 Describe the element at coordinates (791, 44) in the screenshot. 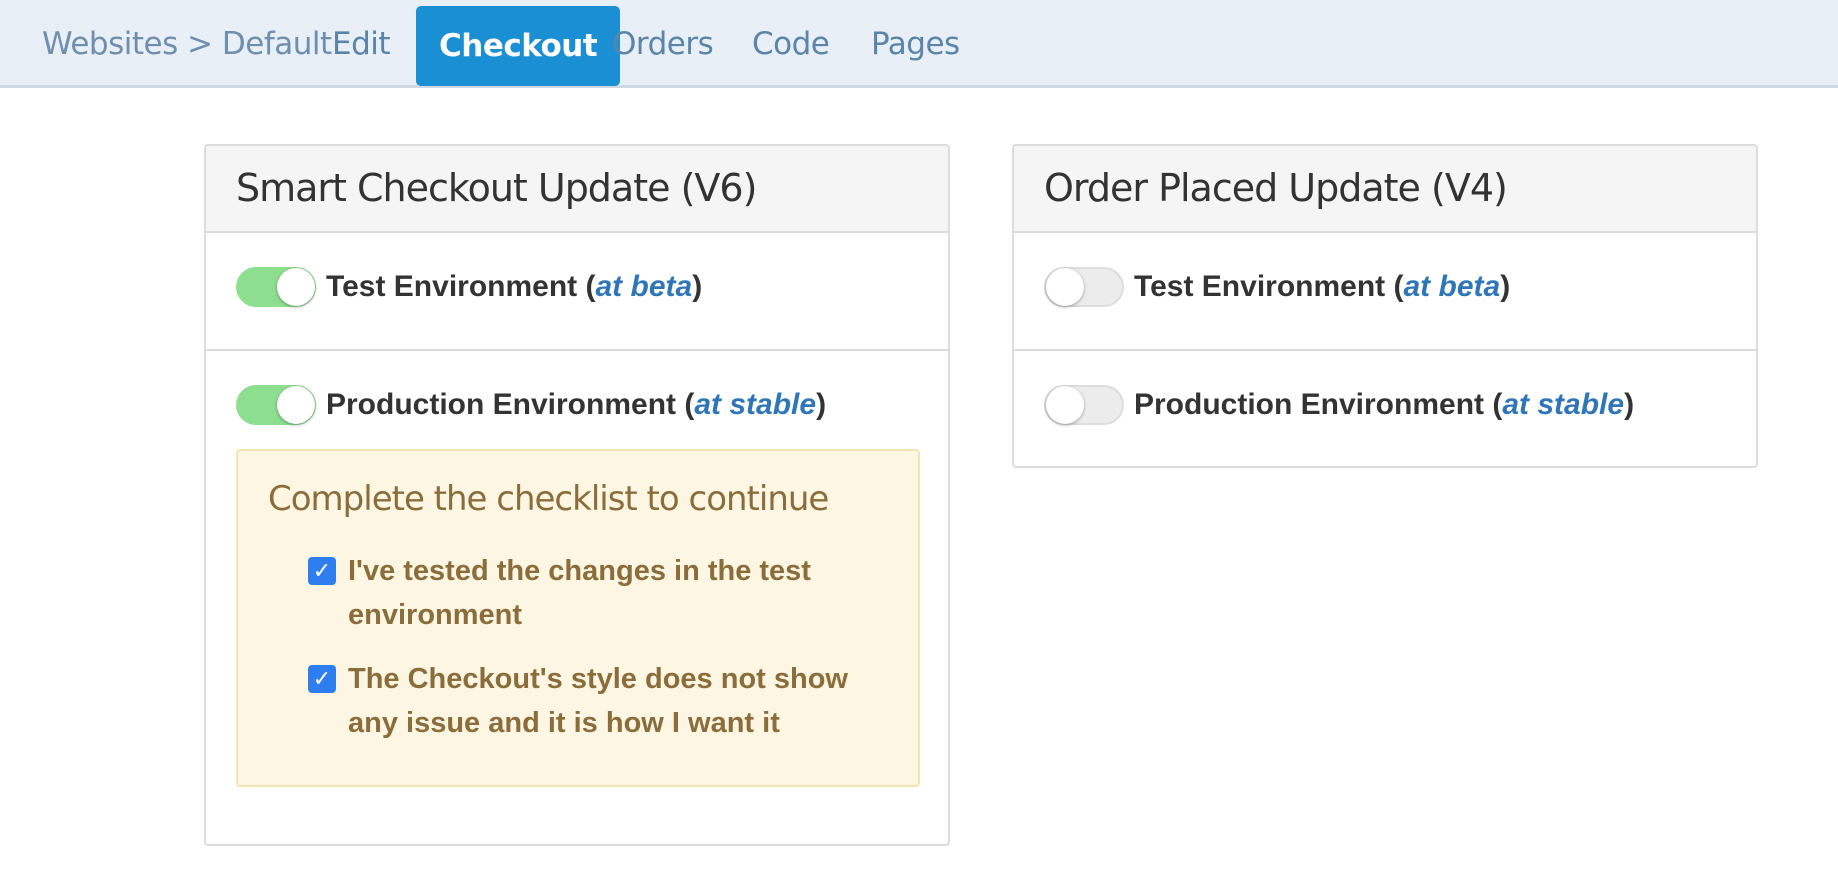

I see `tab-code: Code` at that location.